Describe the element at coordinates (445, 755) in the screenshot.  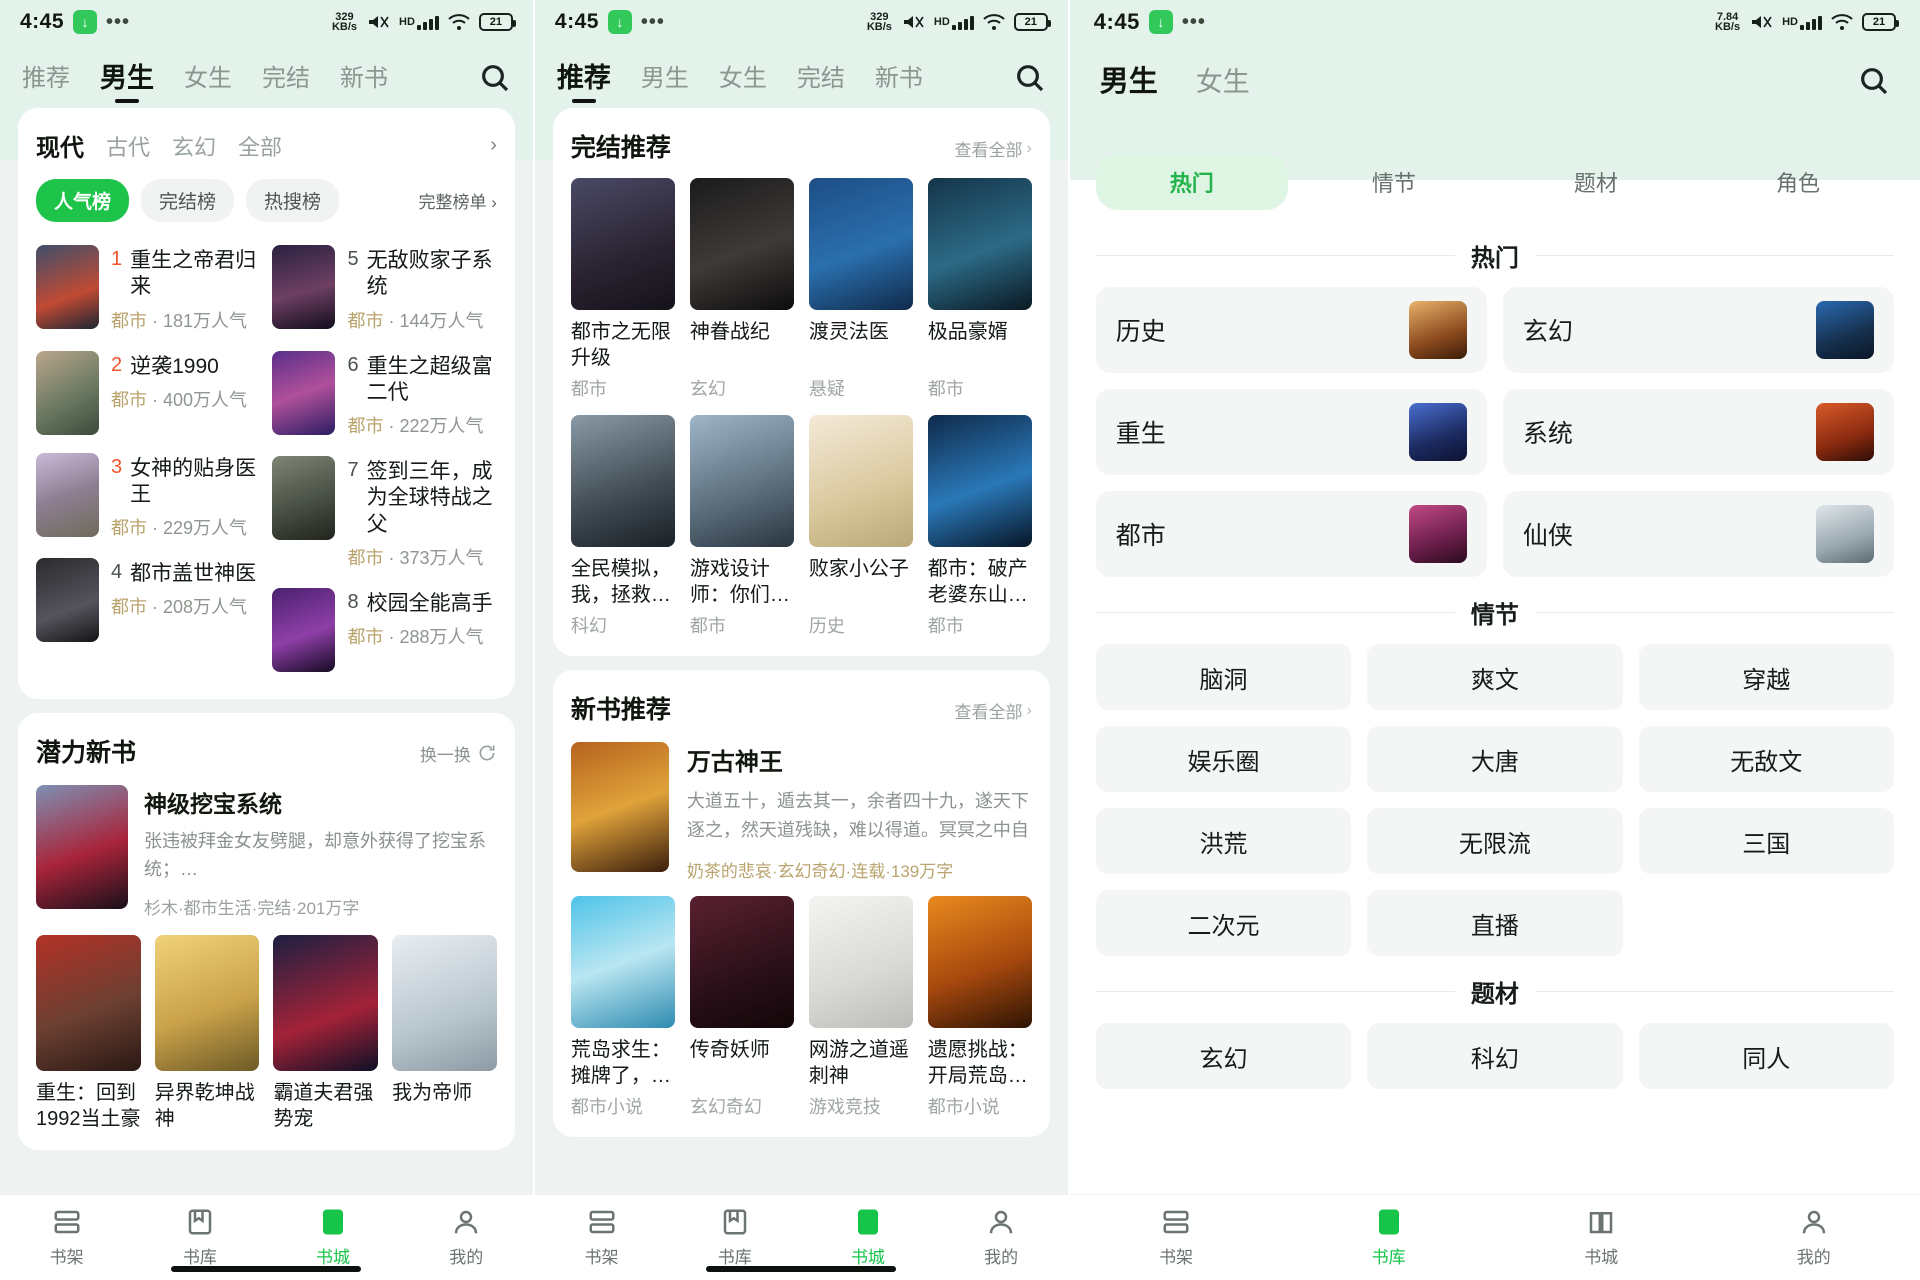
I see `refresh-label: 换一换` at that location.